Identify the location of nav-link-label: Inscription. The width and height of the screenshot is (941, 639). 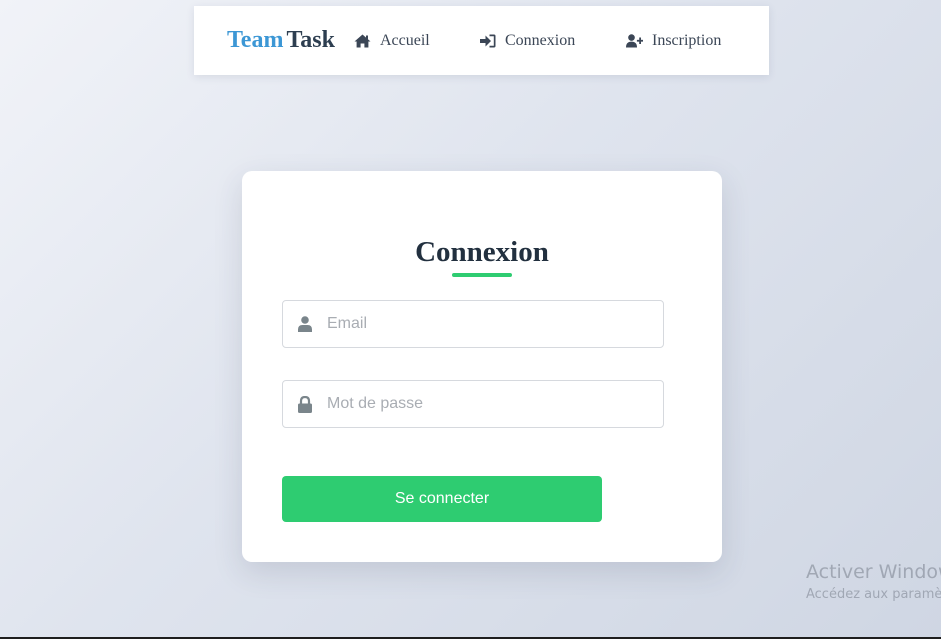
(687, 40).